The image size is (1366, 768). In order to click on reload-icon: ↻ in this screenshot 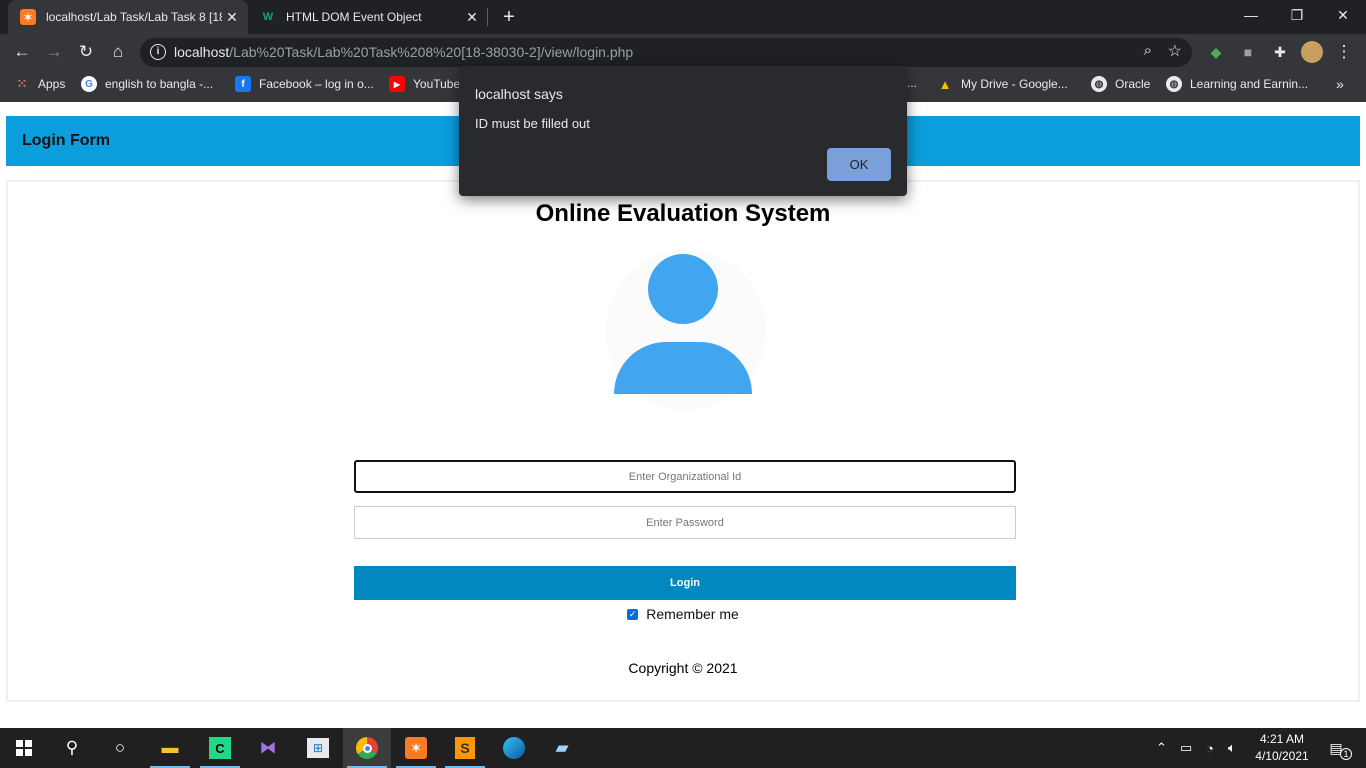, I will do `click(86, 52)`.